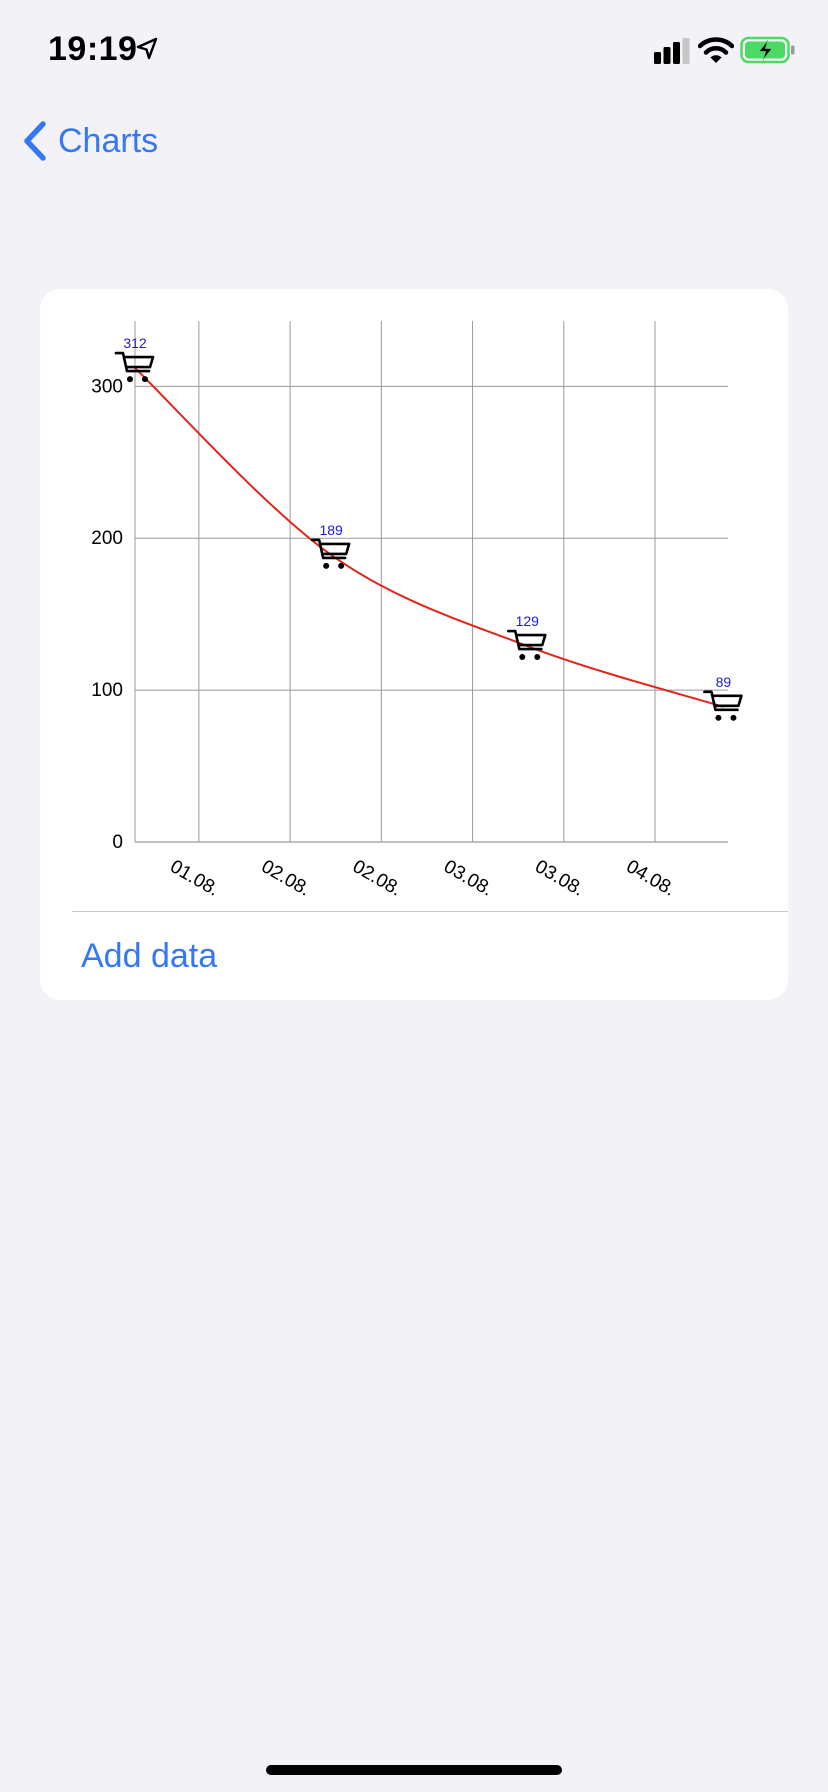 The width and height of the screenshot is (828, 1792). Describe the element at coordinates (147, 48) in the screenshot. I see `location-arrow-icon` at that location.